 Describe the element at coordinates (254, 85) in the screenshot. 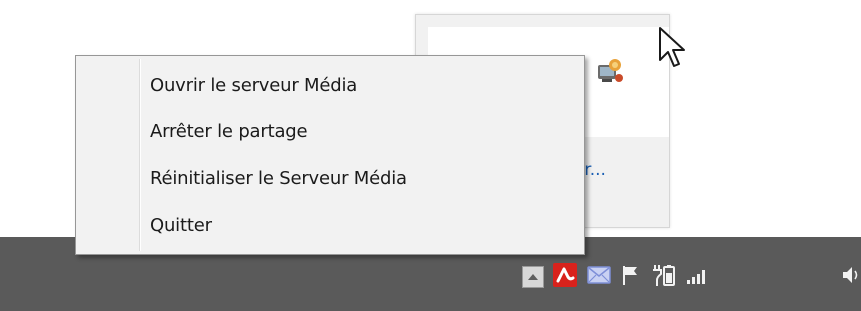

I see `menu-item-label: Ouvrir le serveur Média` at that location.